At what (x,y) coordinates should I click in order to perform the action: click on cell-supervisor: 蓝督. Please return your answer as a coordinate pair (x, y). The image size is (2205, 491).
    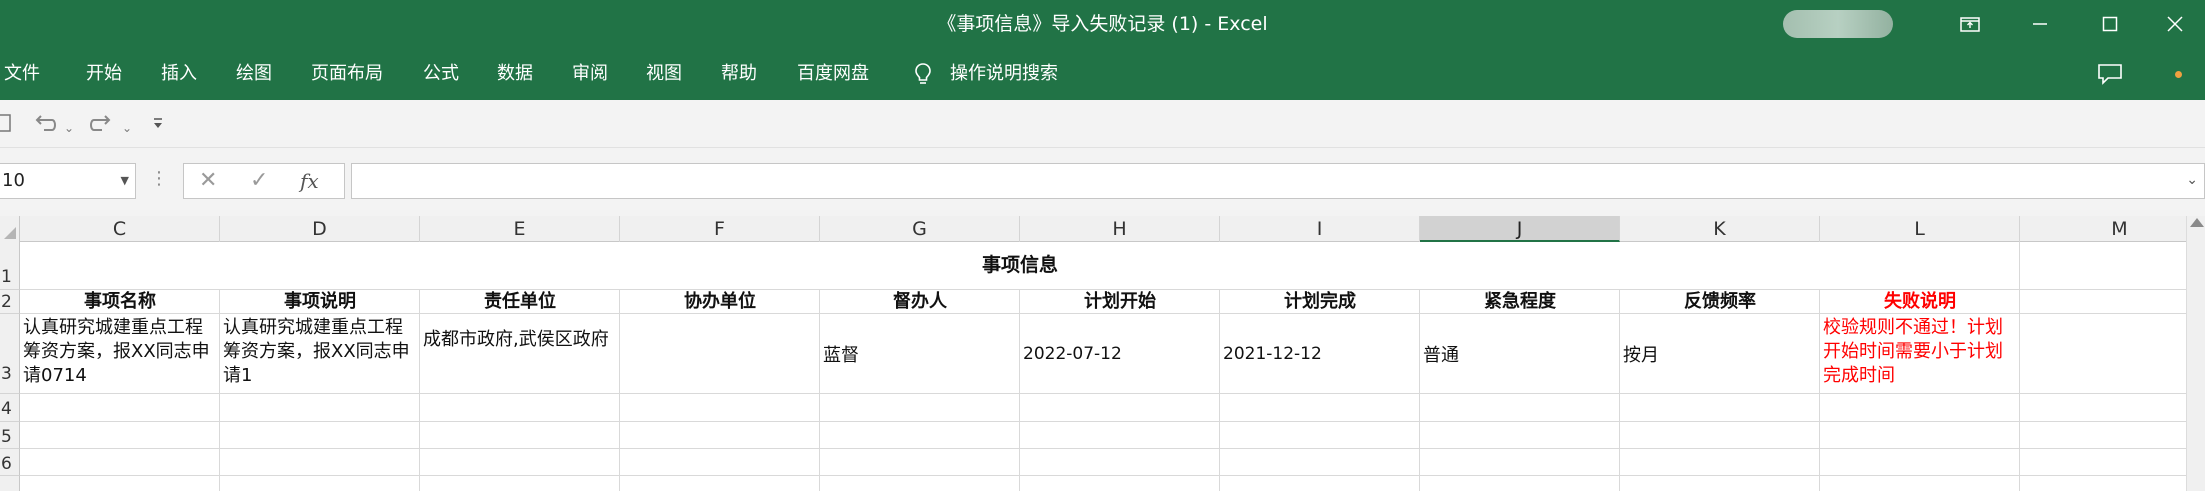
    Looking at the image, I should click on (920, 354).